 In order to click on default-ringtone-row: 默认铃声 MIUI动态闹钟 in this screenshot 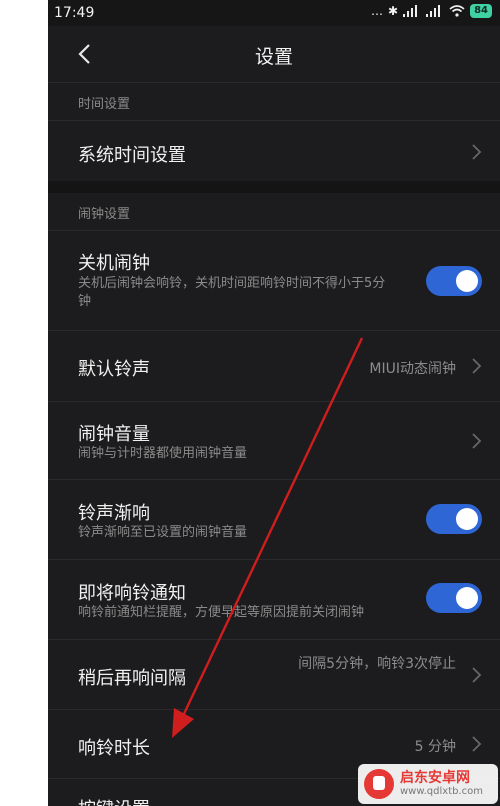, I will do `click(274, 366)`.